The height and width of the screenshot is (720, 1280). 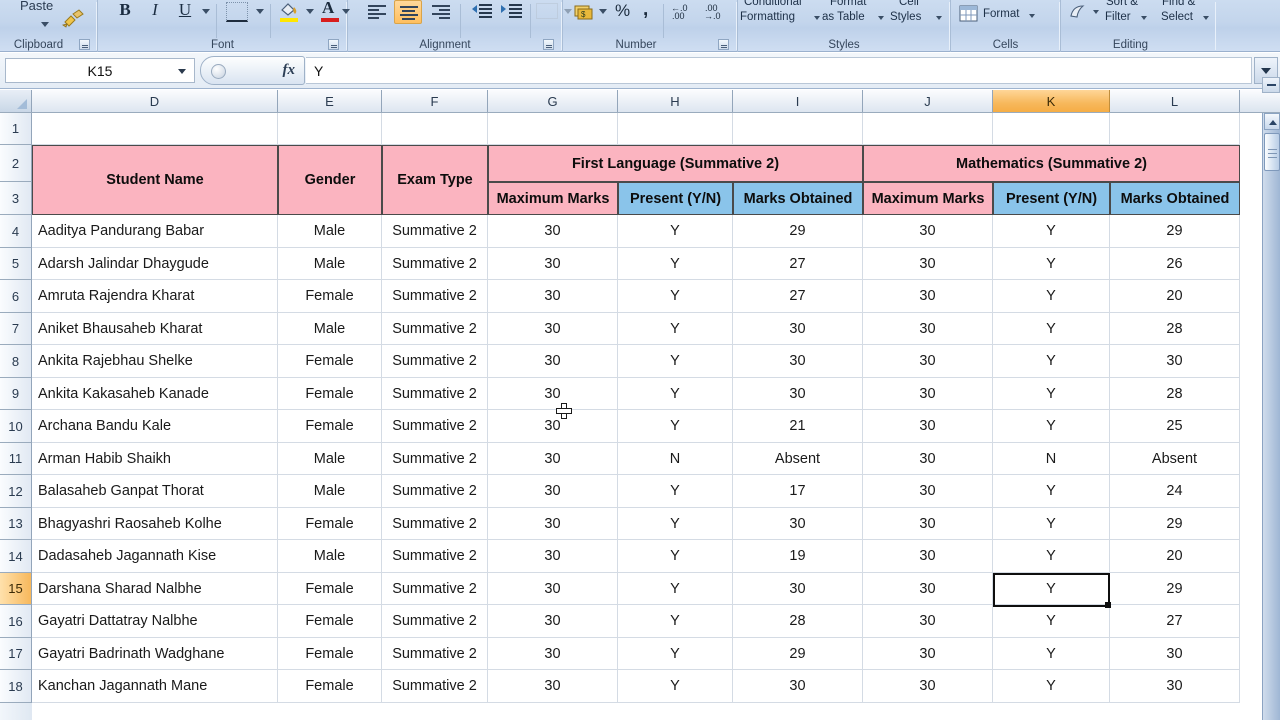 I want to click on cell-fl_present-row-5: Y, so click(x=675, y=264).